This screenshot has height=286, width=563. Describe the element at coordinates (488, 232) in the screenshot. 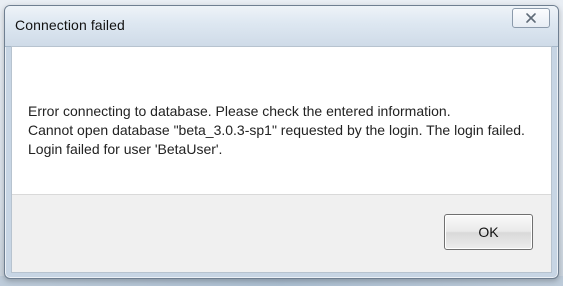

I see `ok-button: OK` at that location.